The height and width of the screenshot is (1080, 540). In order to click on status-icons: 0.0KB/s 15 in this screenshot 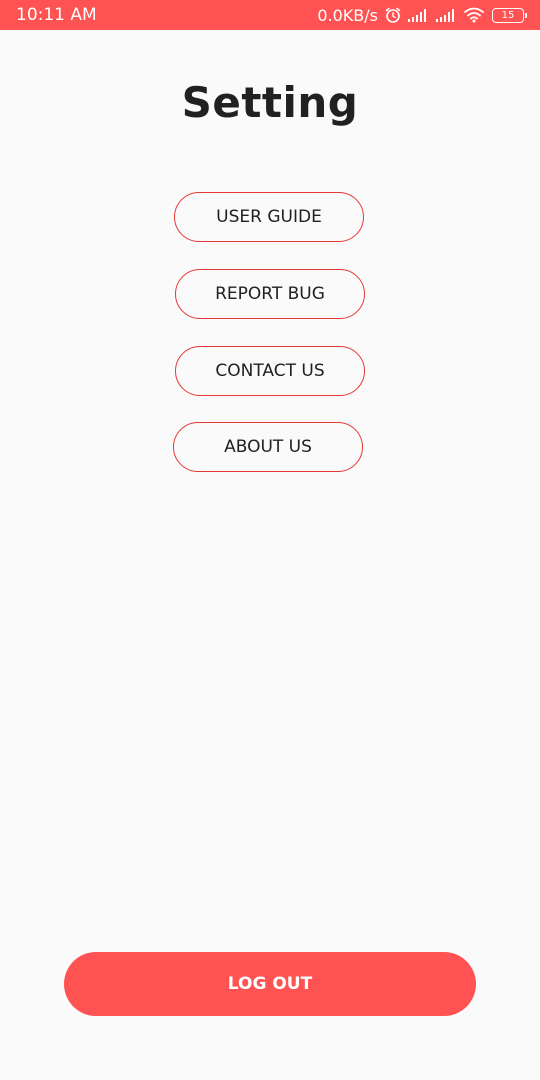, I will do `click(422, 15)`.